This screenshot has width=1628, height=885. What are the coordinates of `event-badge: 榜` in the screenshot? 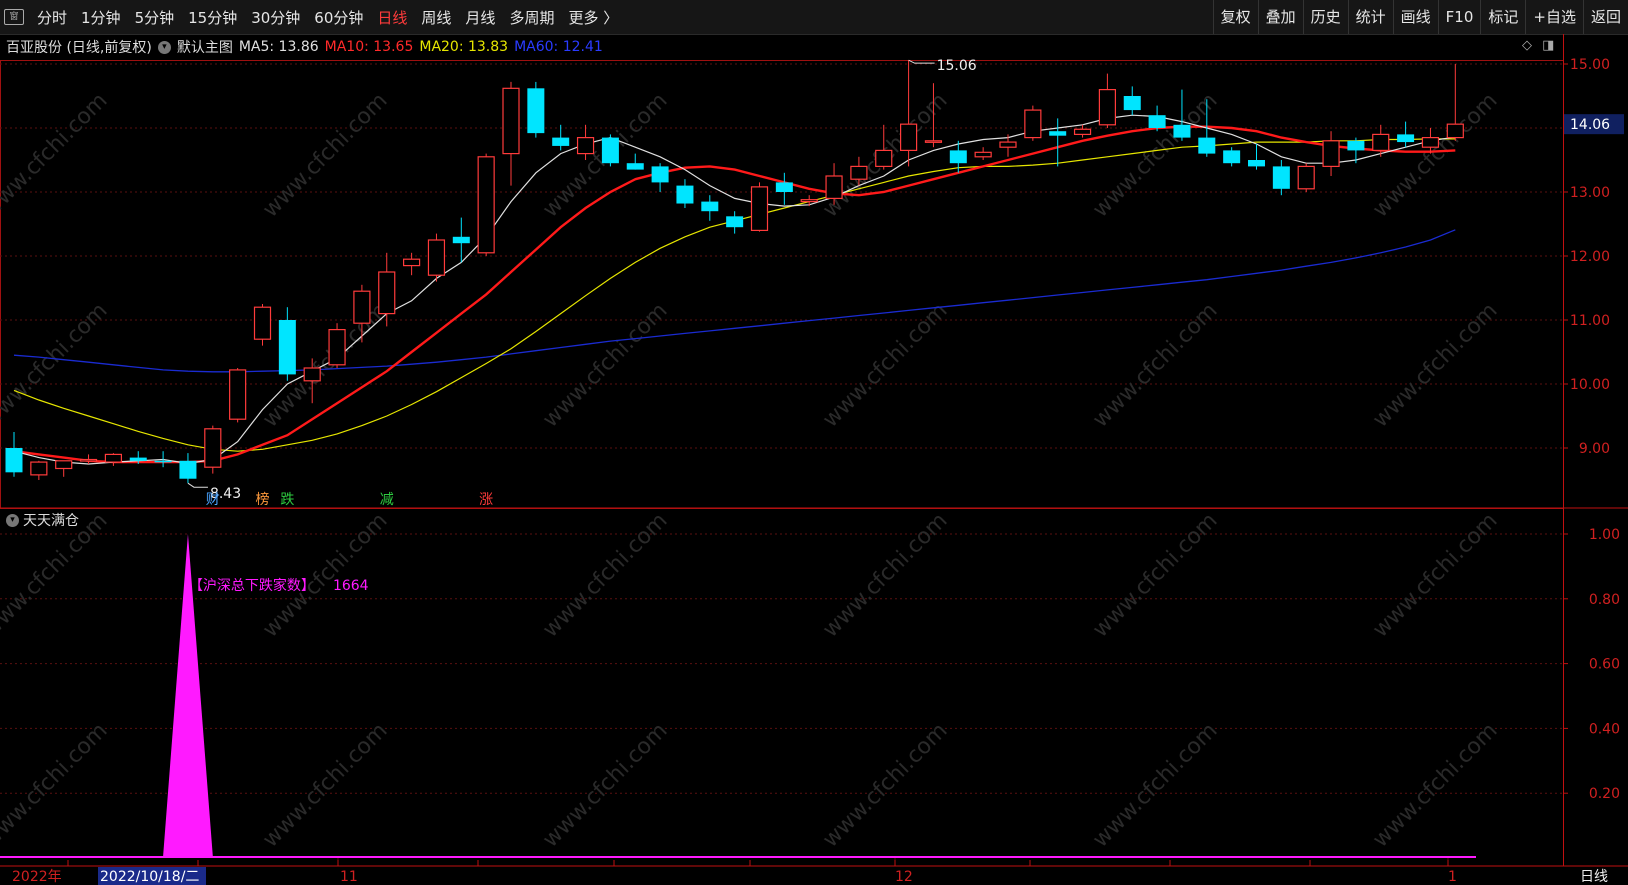 It's located at (263, 499).